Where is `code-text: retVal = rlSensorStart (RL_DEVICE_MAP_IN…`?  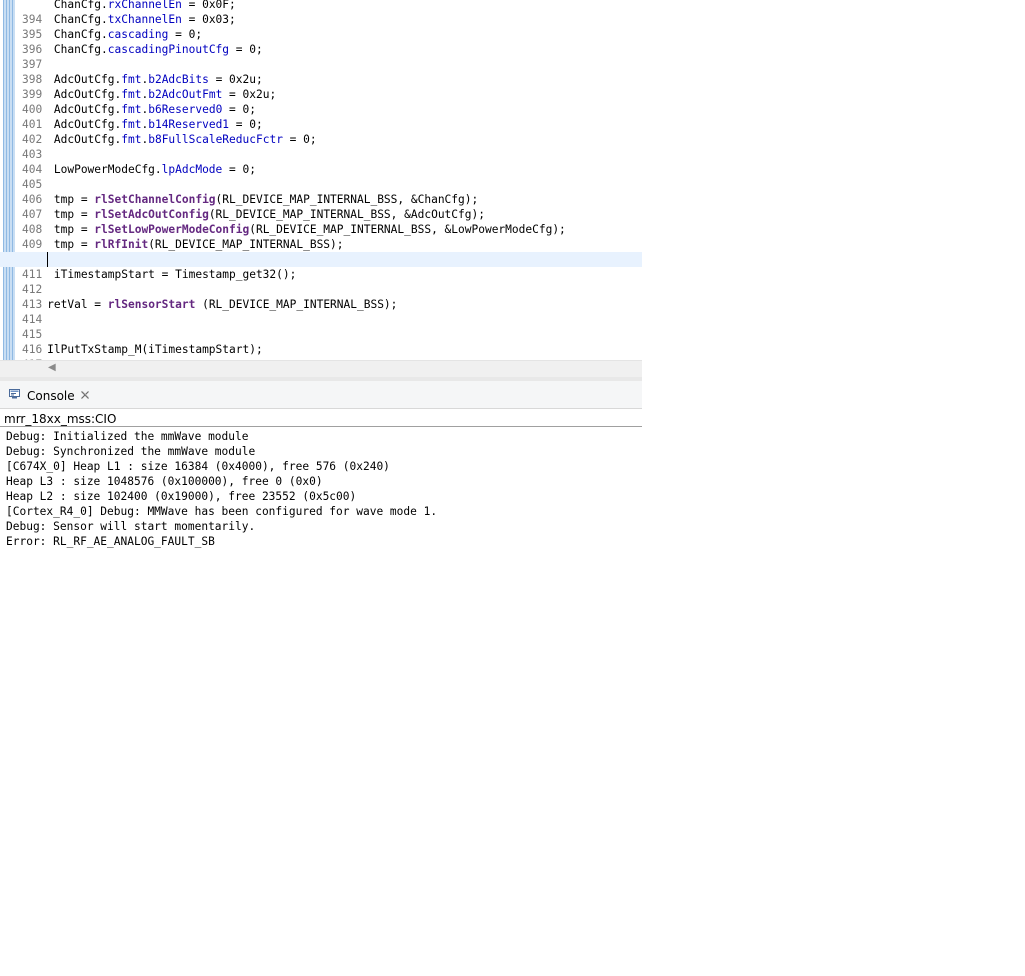 code-text: retVal = rlSensorStart (RL_DEVICE_MAP_IN… is located at coordinates (199, 304).